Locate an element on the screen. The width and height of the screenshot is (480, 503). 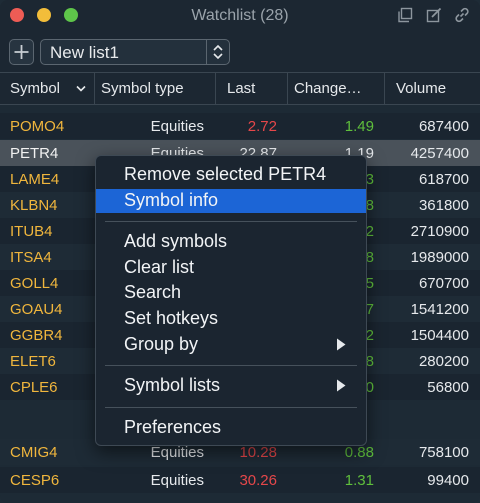
menu-item-label: Set hotkeys is located at coordinates (171, 318).